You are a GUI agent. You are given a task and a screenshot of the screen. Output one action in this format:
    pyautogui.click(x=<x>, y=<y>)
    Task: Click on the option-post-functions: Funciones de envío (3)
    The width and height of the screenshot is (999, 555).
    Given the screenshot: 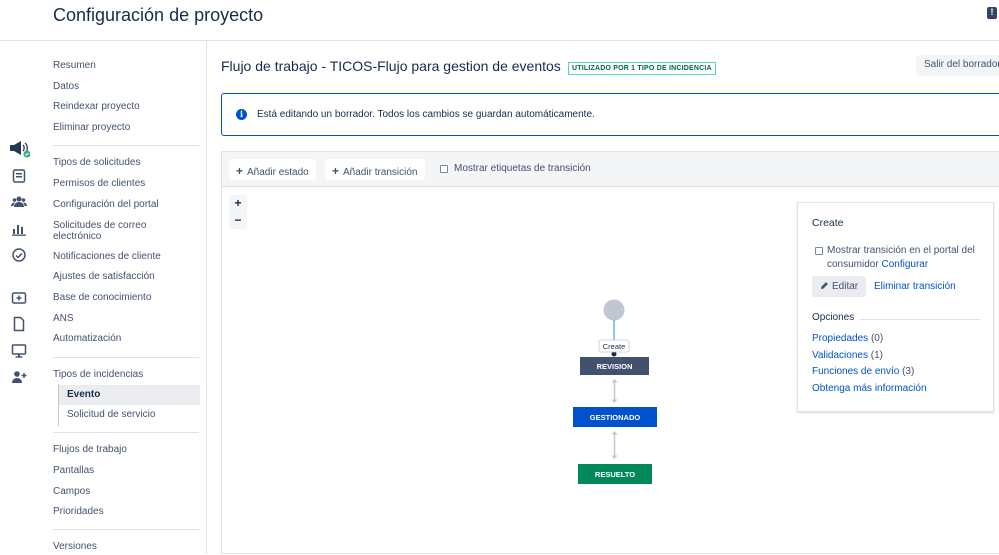 What is the action you would take?
    pyautogui.click(x=863, y=371)
    